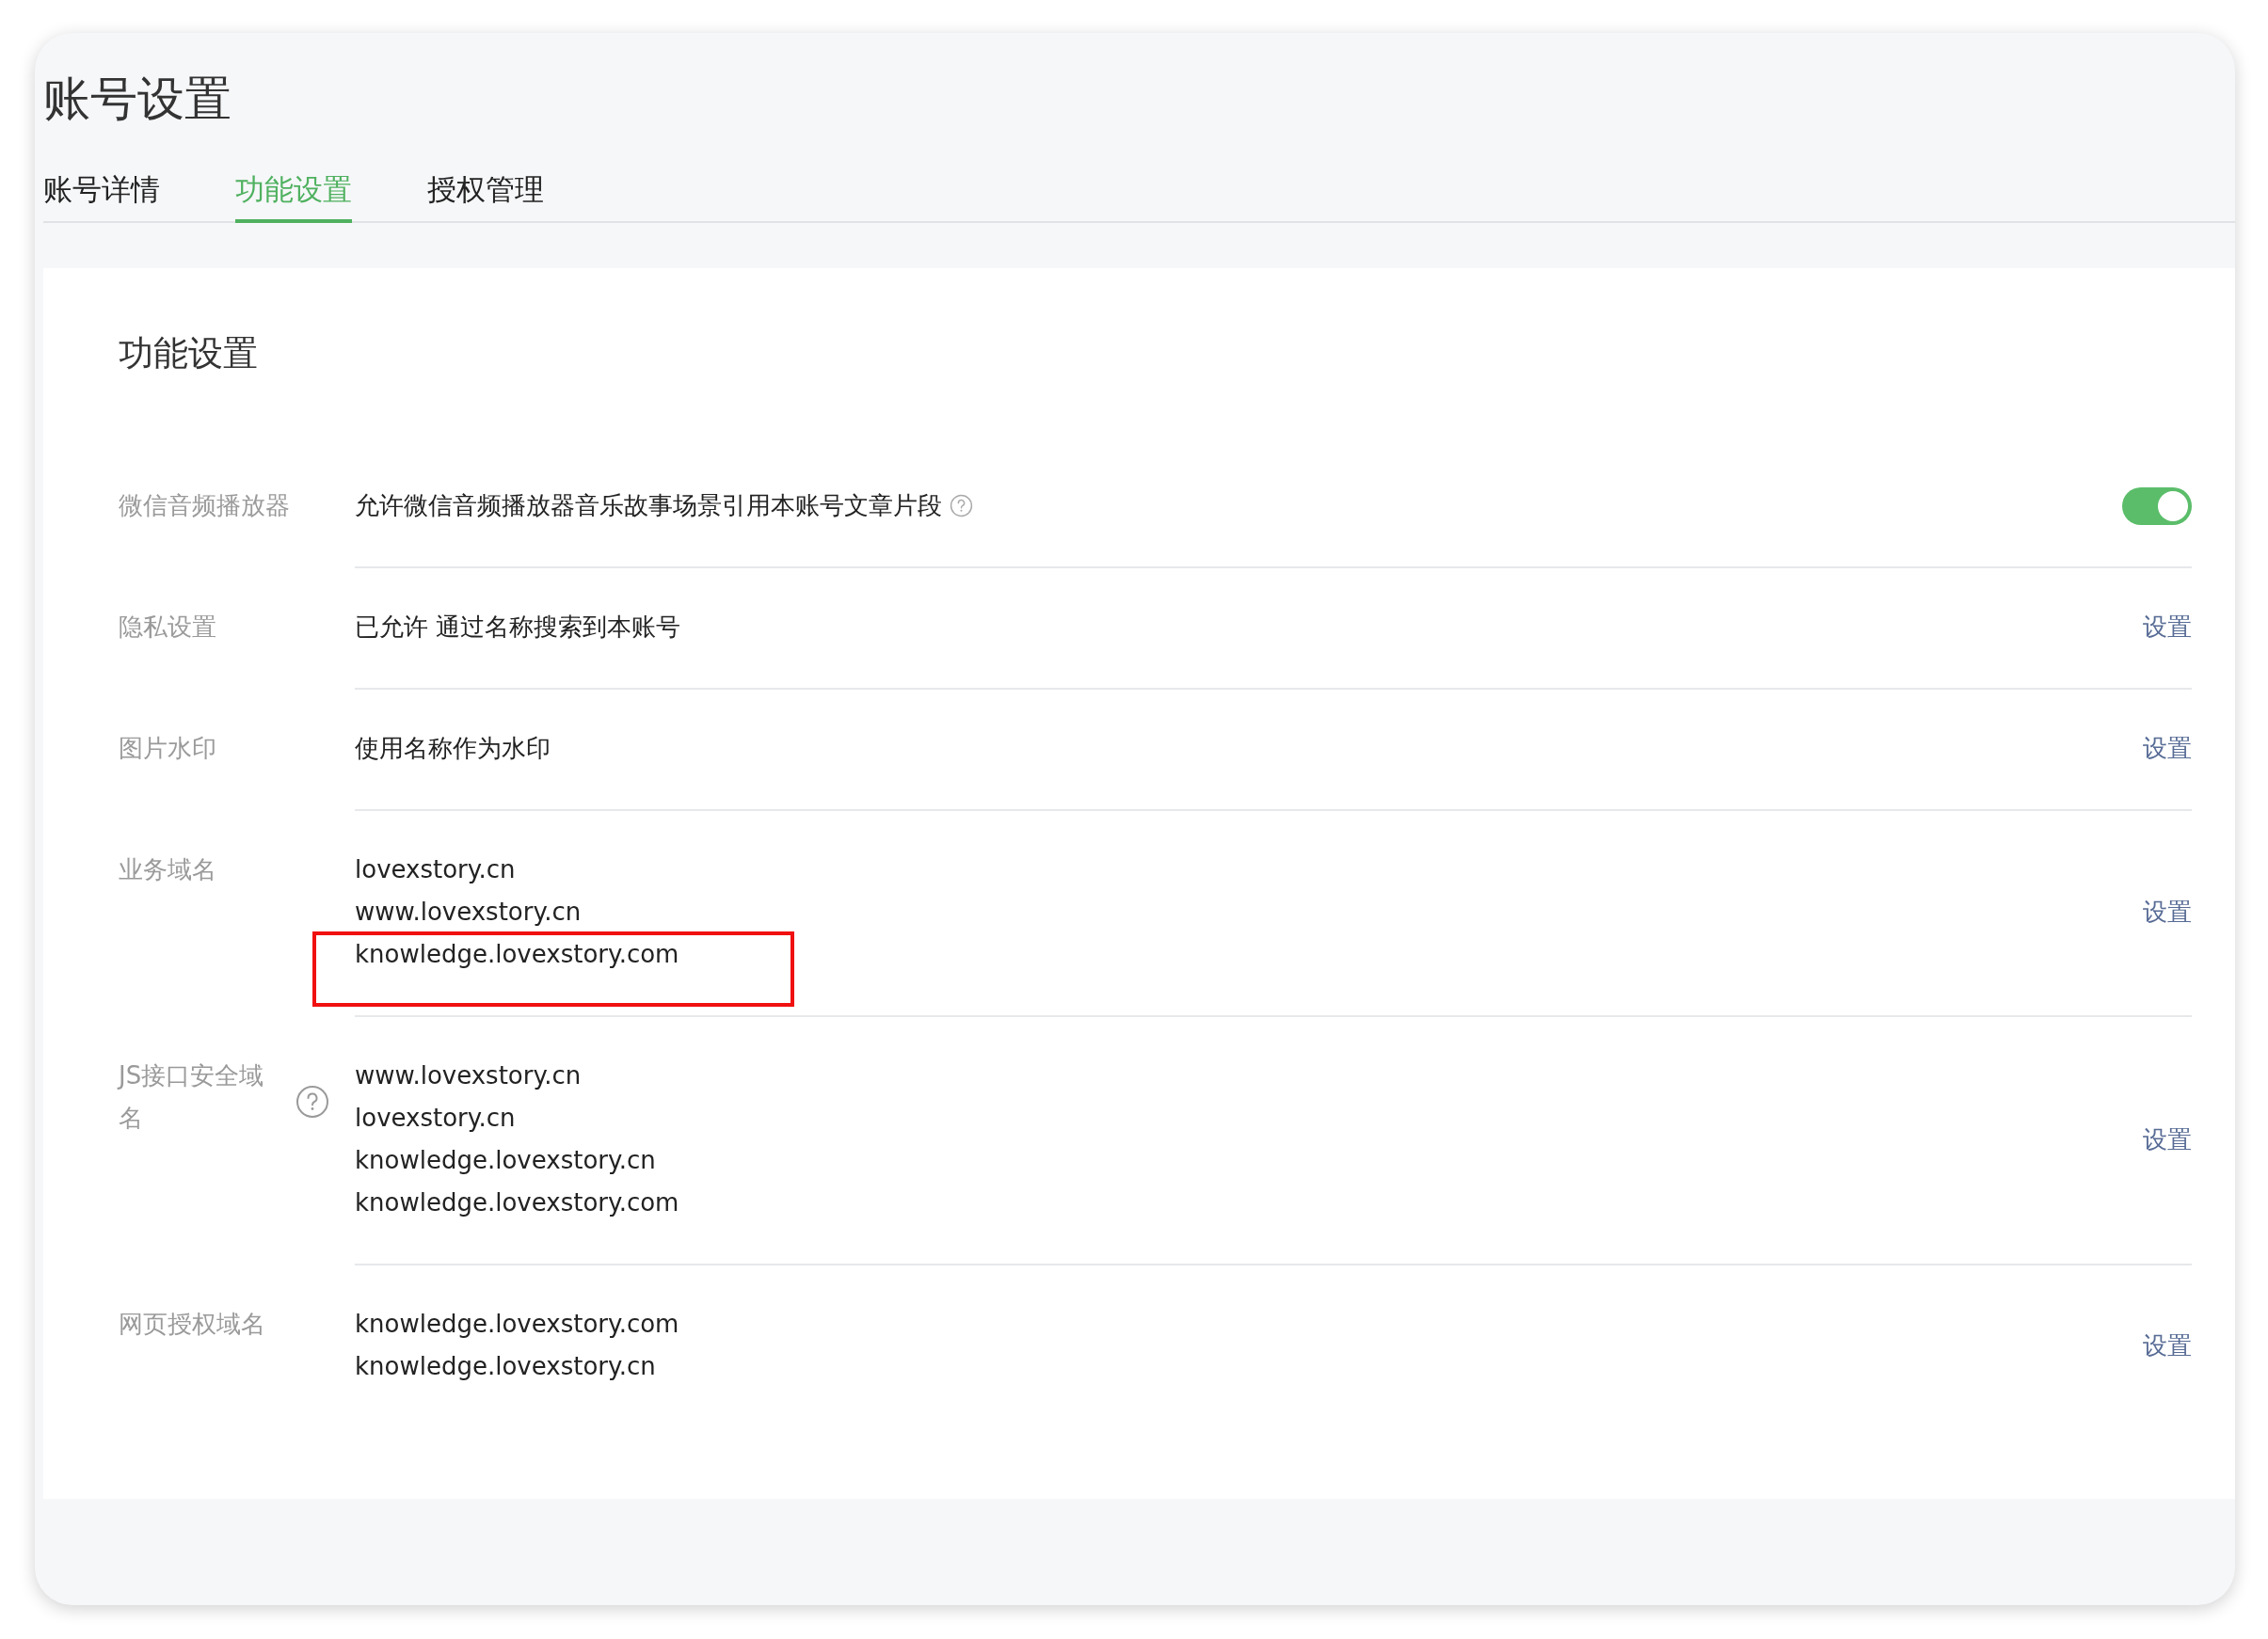 This screenshot has height=1639, width=2268. What do you see at coordinates (101, 196) in the screenshot?
I see `tab: 账号详情` at bounding box center [101, 196].